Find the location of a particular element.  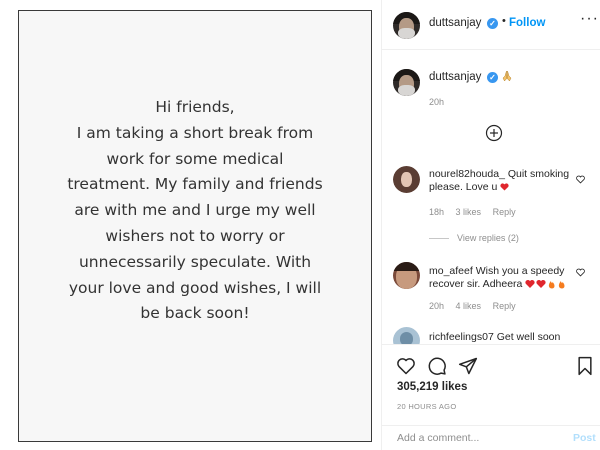

commenter-username: nourel82houda_ is located at coordinates (467, 174).